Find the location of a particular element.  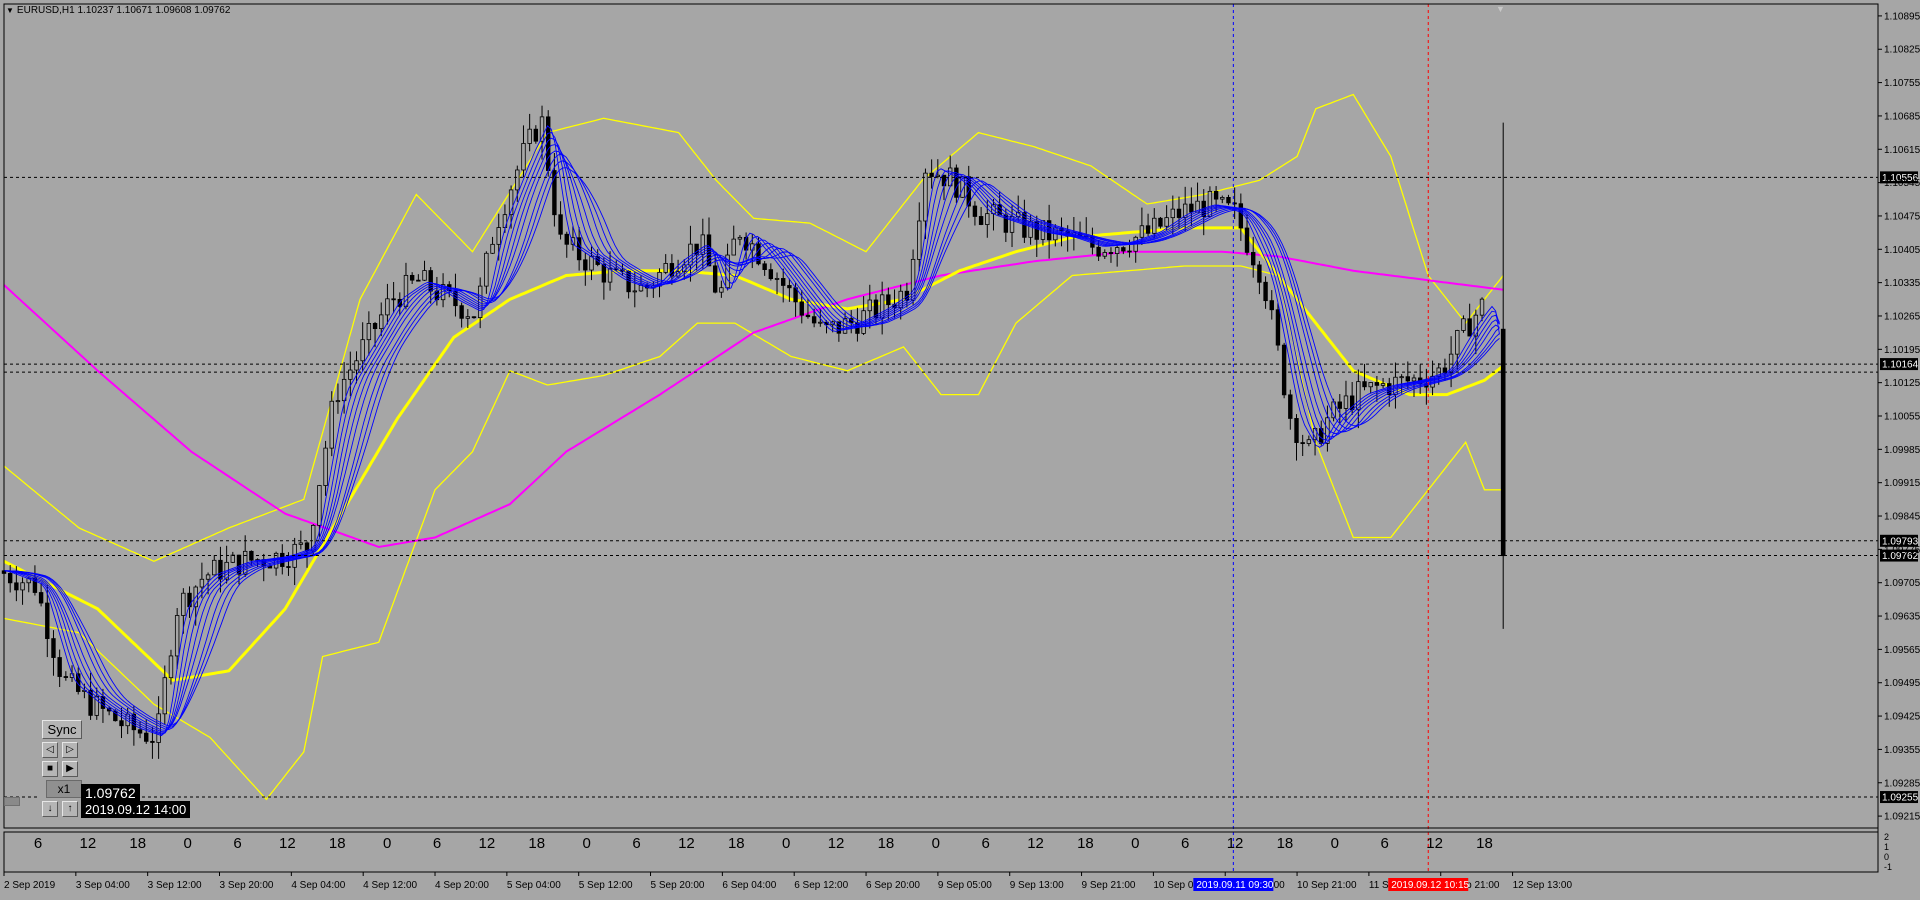

panel-grip-handle is located at coordinates (12, 801).